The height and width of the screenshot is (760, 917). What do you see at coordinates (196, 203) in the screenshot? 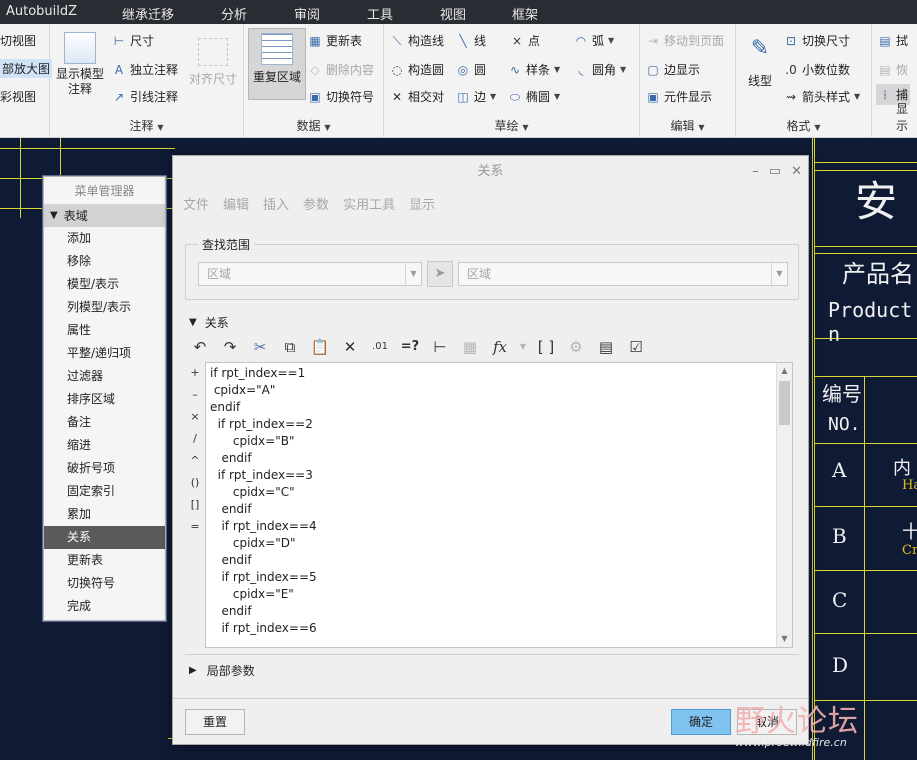
I see `dialog-menu-file: 文件` at bounding box center [196, 203].